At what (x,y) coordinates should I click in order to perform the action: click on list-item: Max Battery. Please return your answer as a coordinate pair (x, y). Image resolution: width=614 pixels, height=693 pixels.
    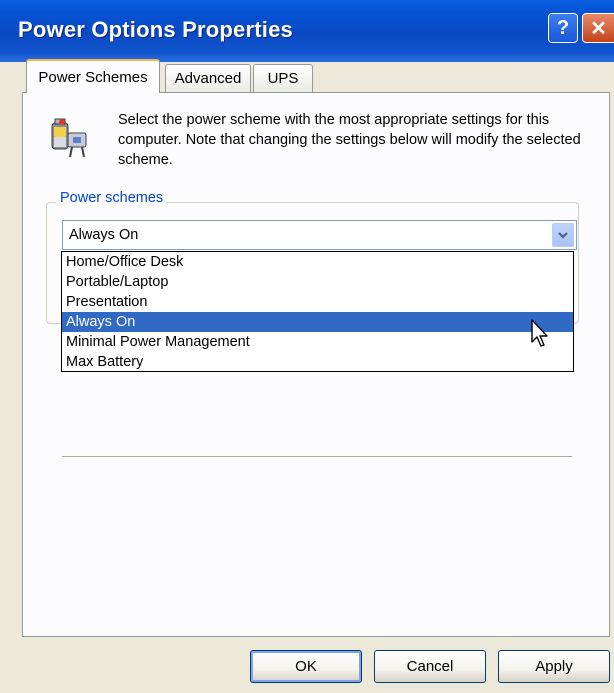
    Looking at the image, I should click on (317, 362).